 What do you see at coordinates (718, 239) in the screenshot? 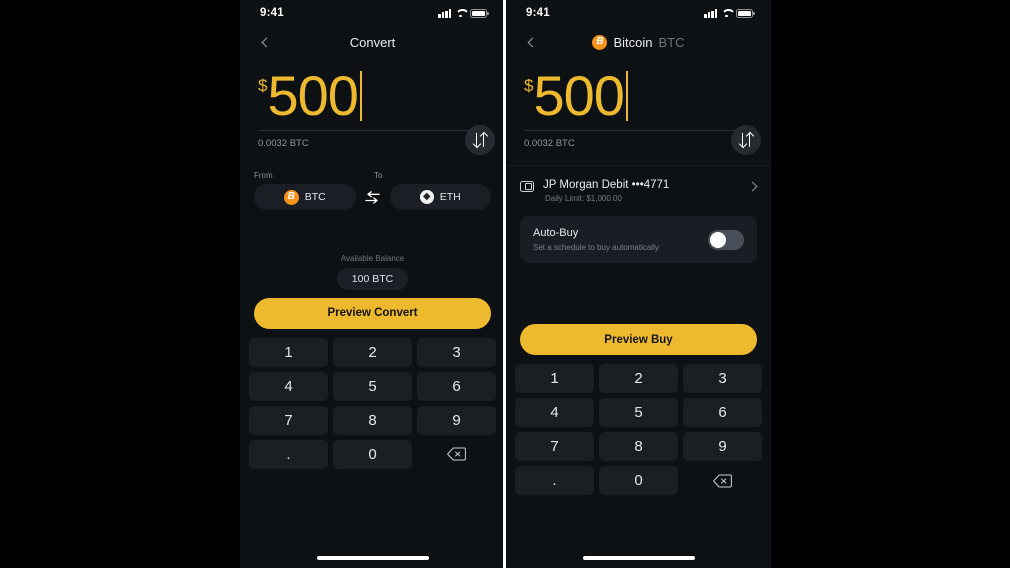
I see `toggle-knob` at bounding box center [718, 239].